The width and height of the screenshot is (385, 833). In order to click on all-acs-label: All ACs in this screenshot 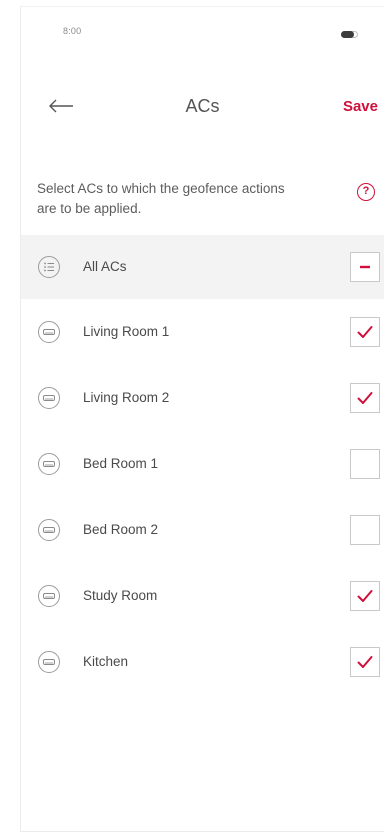, I will do `click(105, 266)`.